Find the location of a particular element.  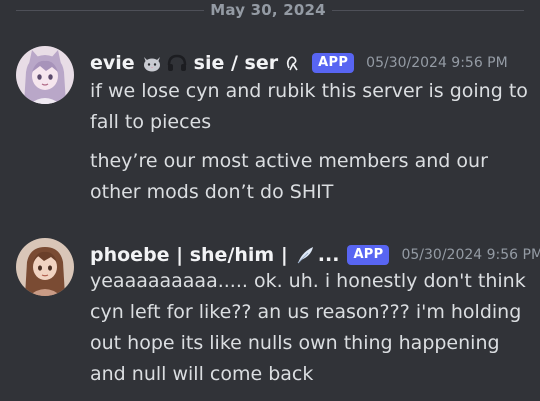

feather-icon is located at coordinates (305, 255).